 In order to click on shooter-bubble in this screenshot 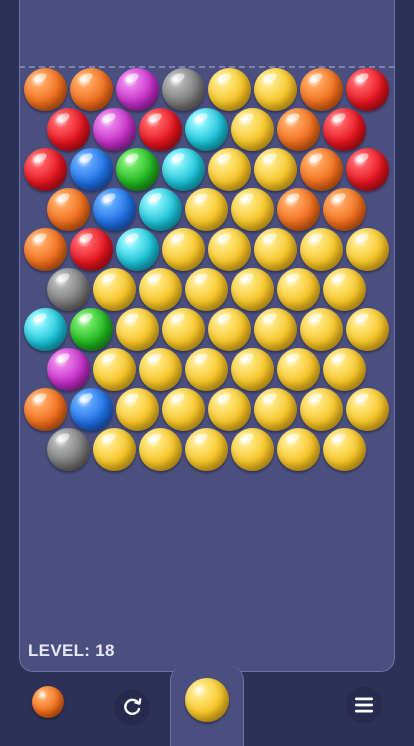, I will do `click(207, 700)`.